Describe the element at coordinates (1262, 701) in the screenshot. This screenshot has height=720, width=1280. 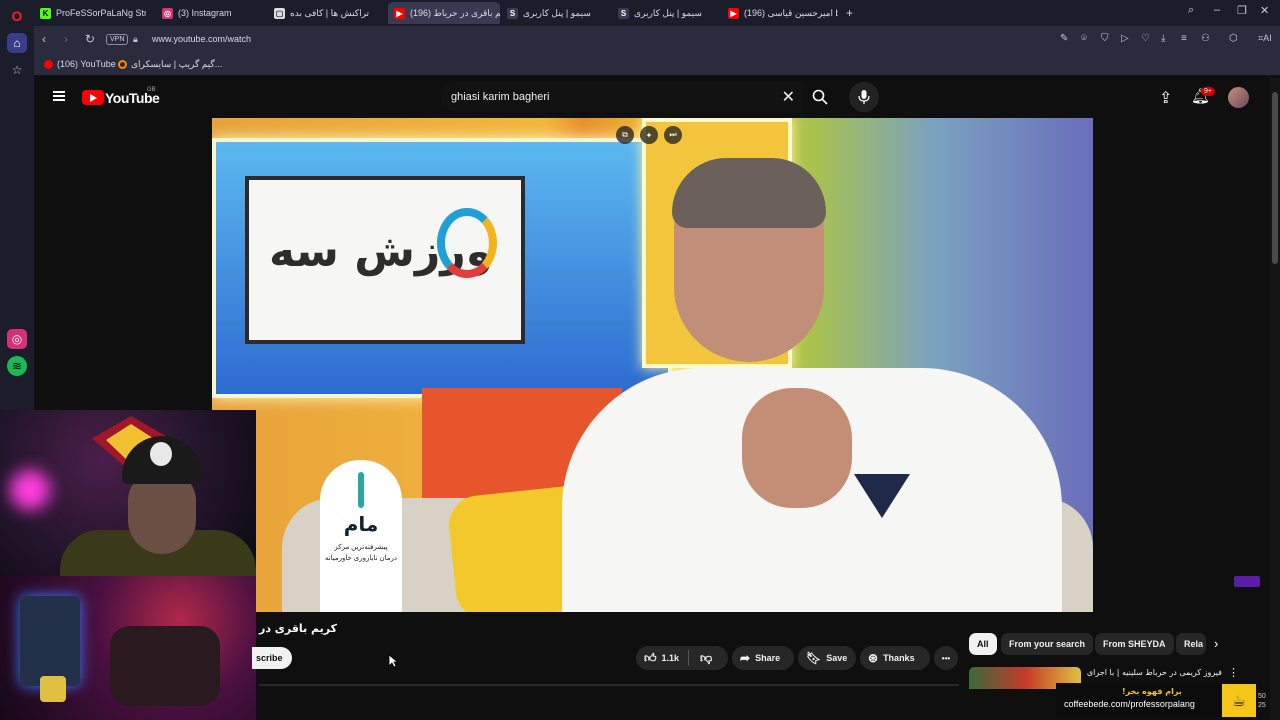
I see `system-clock: 50 25` at that location.